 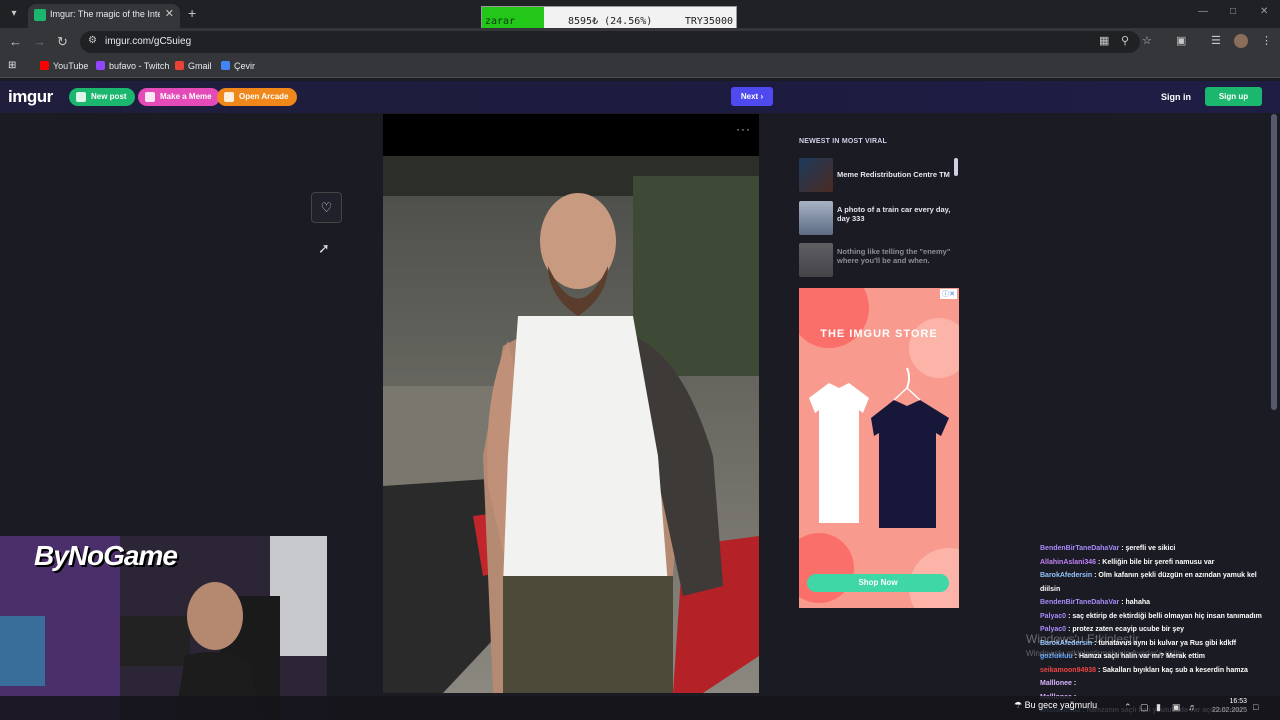 I want to click on bookmark-translate: Çevir, so click(x=238, y=66).